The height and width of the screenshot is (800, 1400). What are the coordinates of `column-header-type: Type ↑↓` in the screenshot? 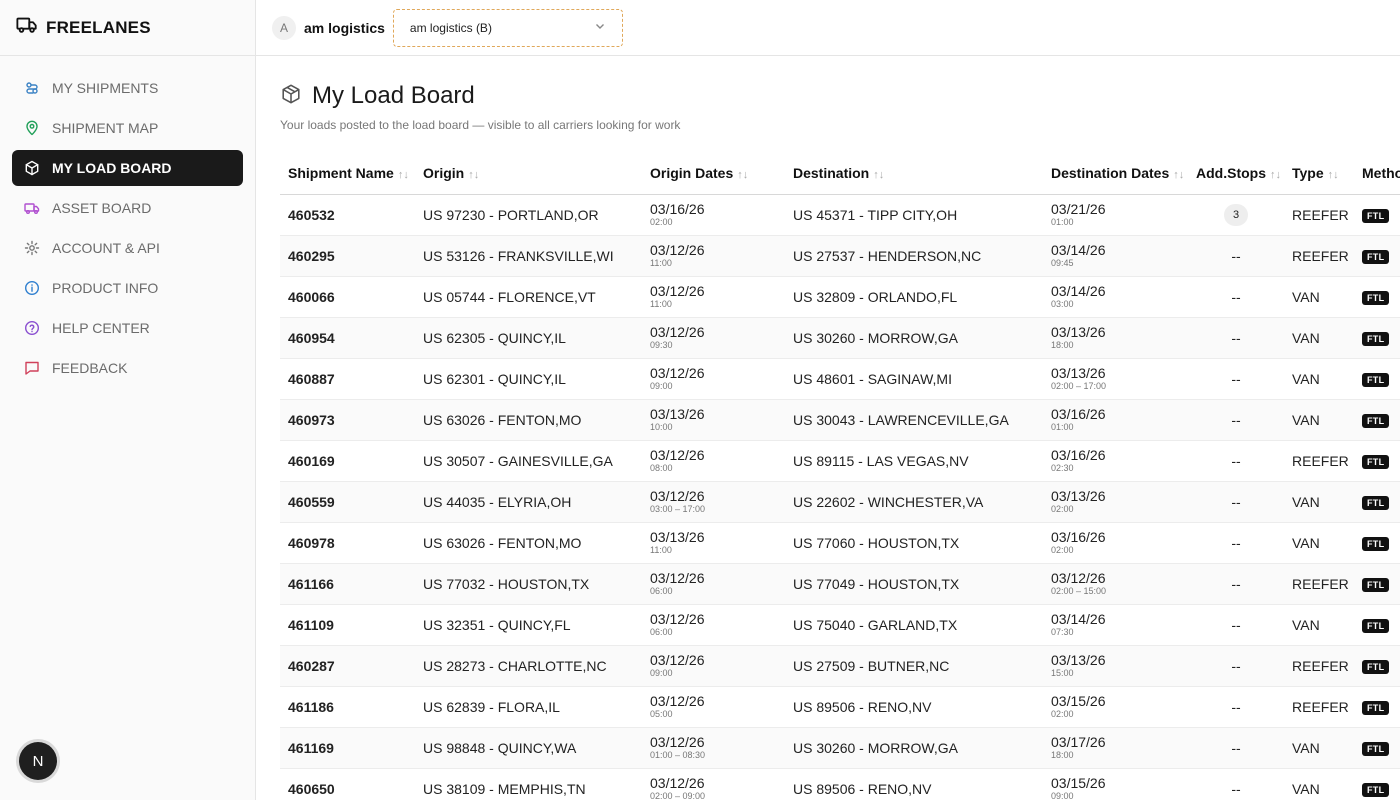 It's located at (1319, 173).